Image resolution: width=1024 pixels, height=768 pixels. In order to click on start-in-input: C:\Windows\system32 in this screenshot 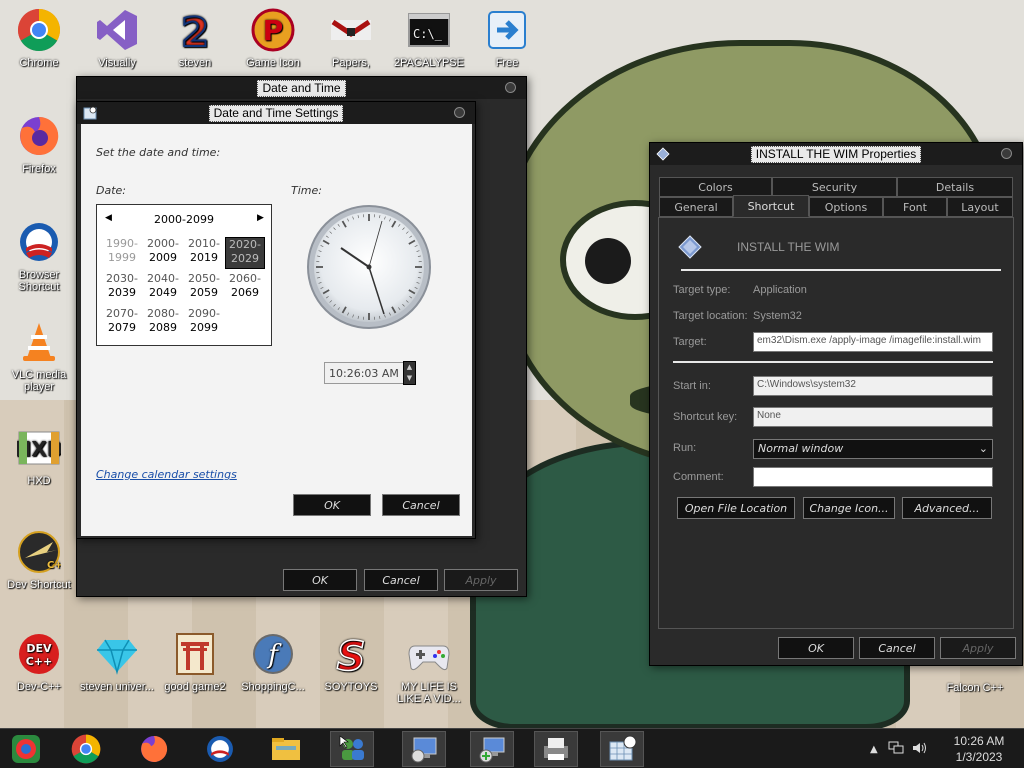, I will do `click(873, 386)`.